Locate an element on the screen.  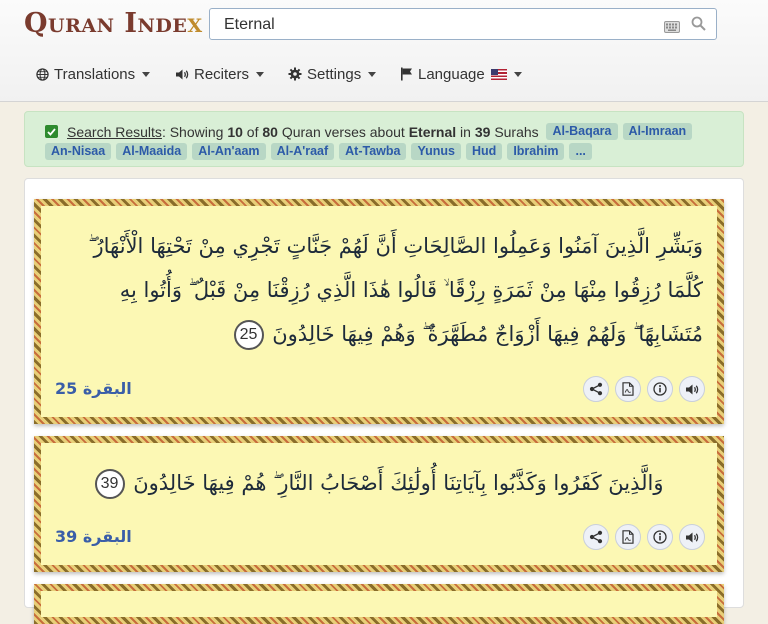
logo-x: x is located at coordinates (195, 23).